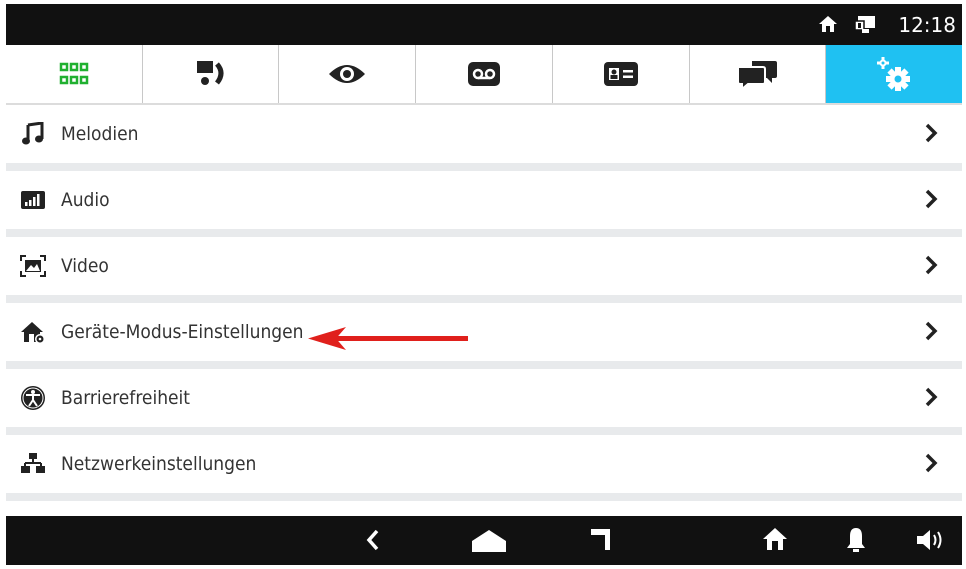  Describe the element at coordinates (33, 398) in the screenshot. I see `accessibility-icon` at that location.